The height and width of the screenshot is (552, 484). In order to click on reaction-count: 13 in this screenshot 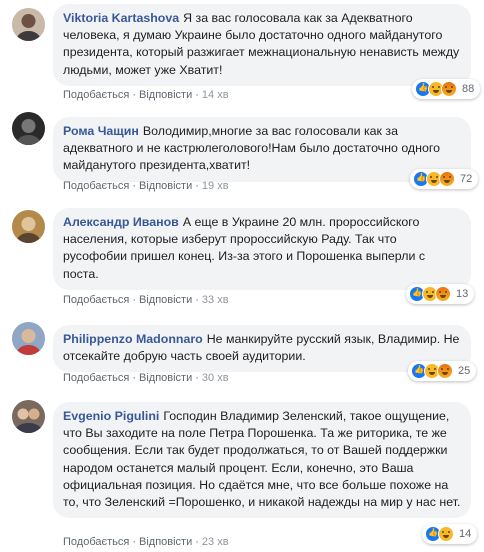, I will do `click(462, 294)`.